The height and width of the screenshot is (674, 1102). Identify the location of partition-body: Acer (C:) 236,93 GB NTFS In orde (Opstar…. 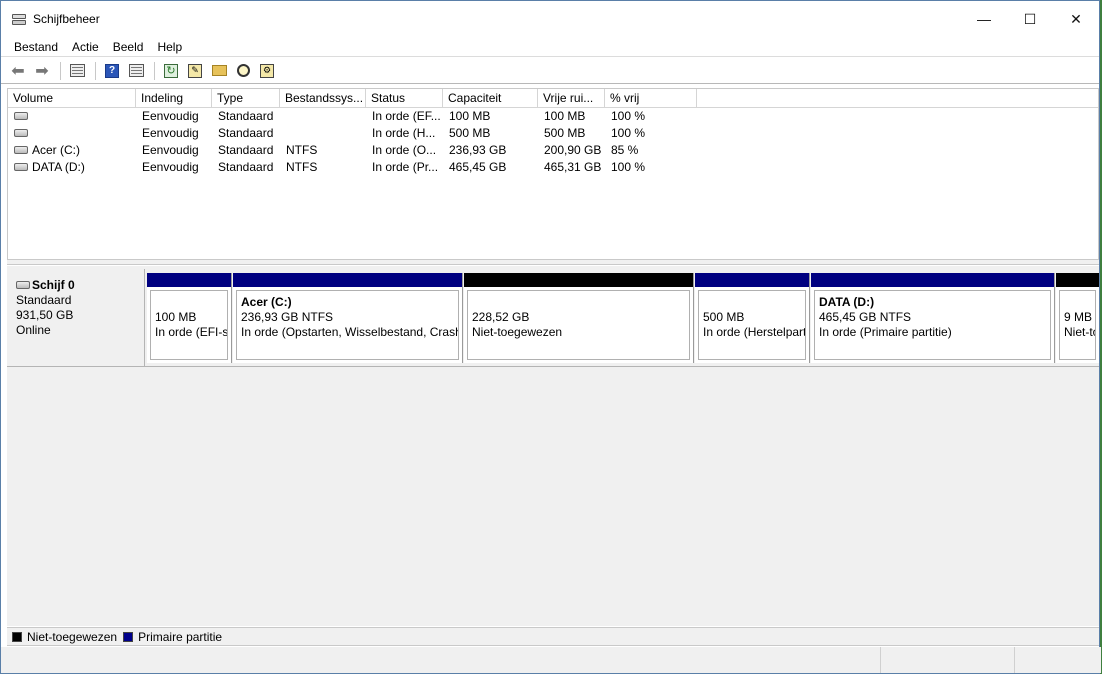
(347, 325).